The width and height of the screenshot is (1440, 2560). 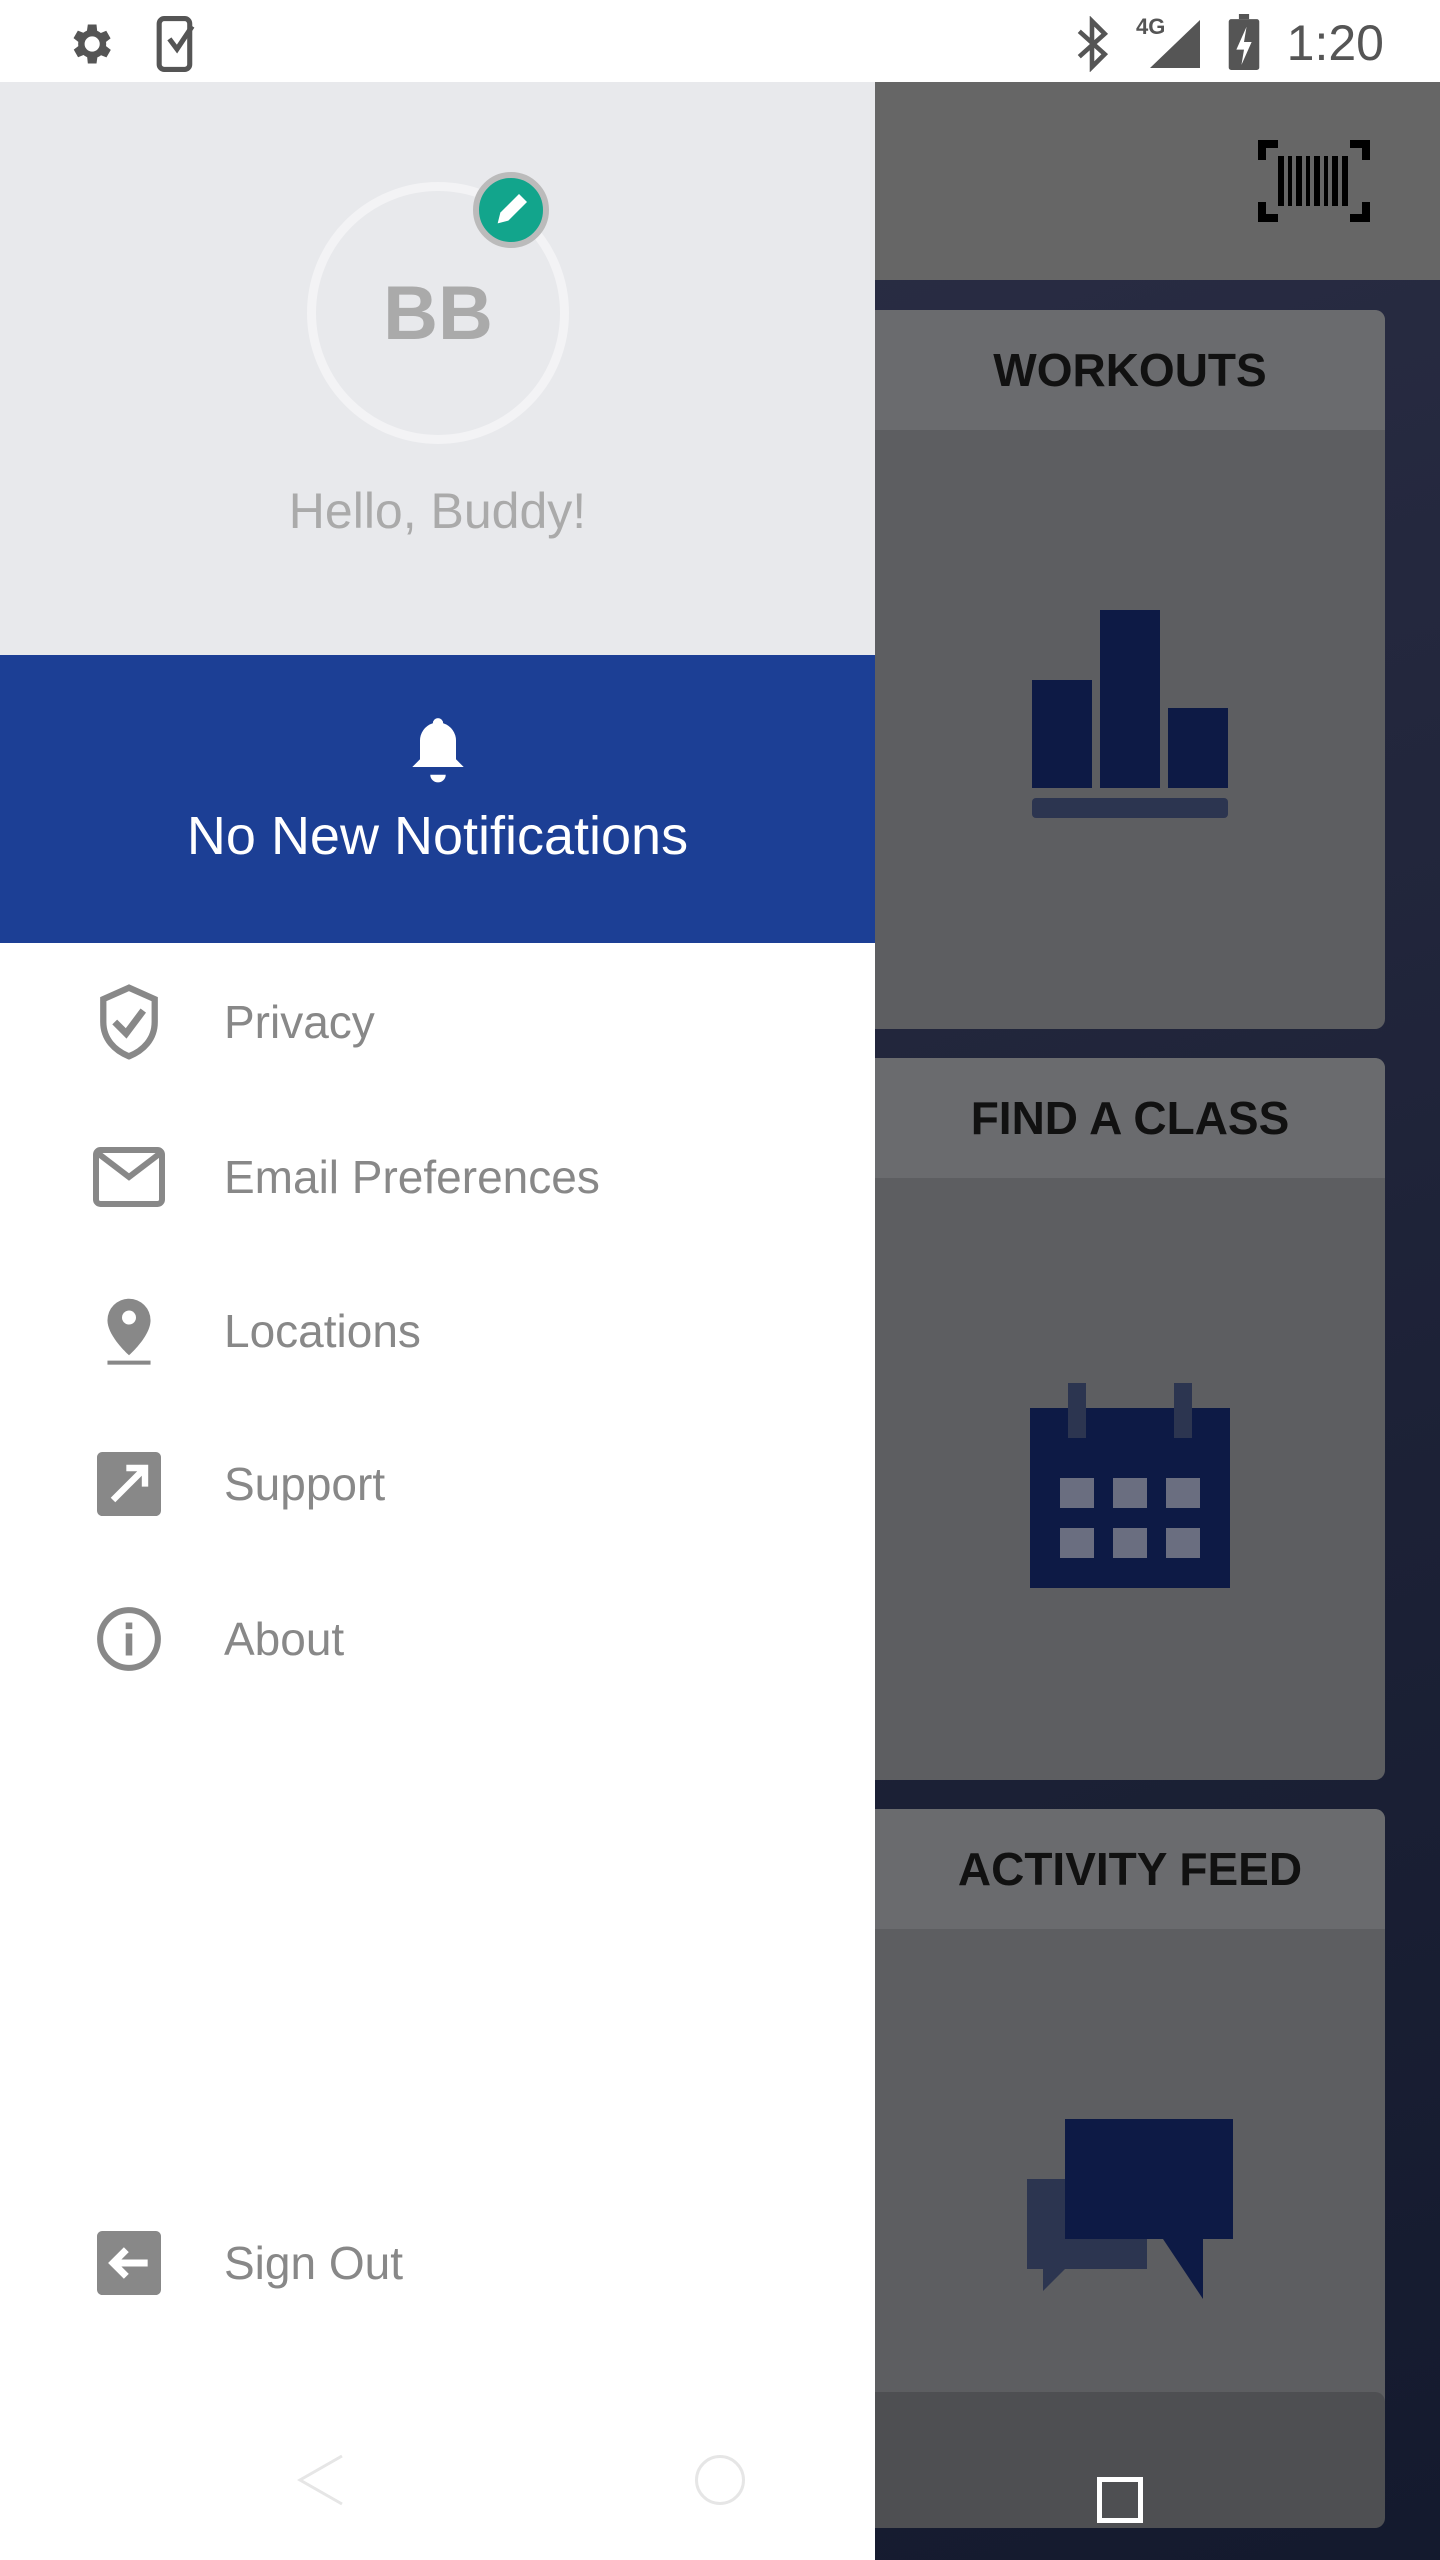 I want to click on sign-out-icon, so click(x=129, y=2263).